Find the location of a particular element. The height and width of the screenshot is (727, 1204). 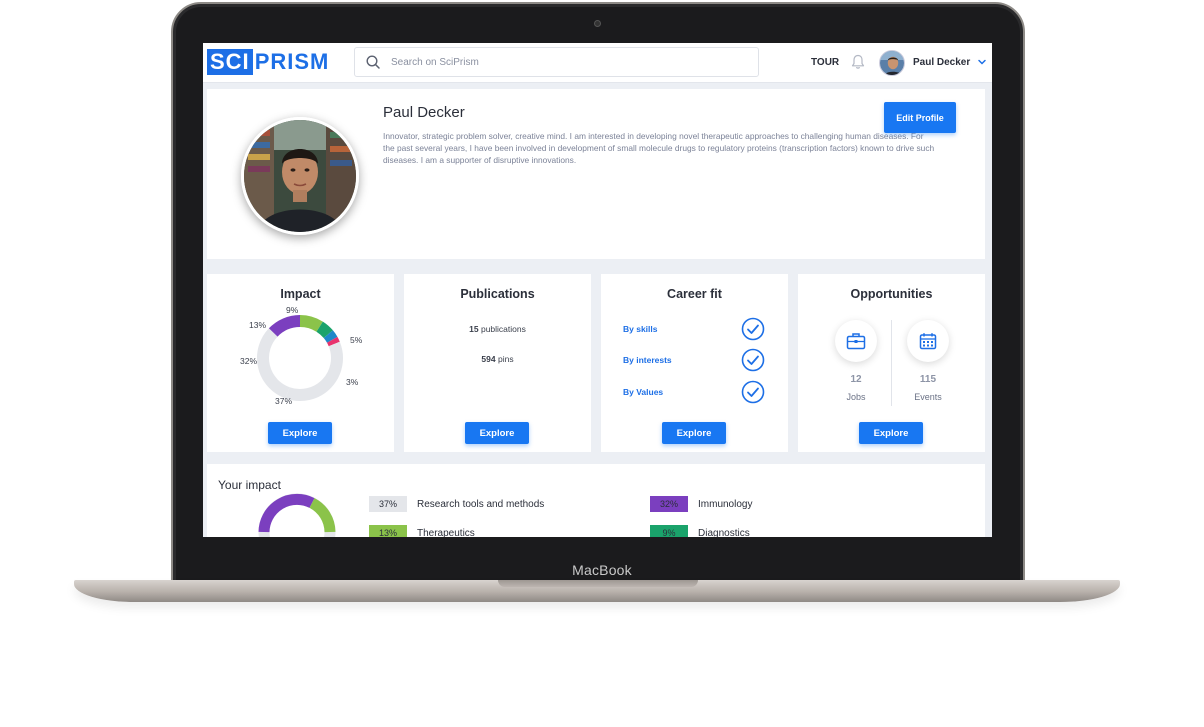

legend-label: Therapeutics is located at coordinates (446, 532).